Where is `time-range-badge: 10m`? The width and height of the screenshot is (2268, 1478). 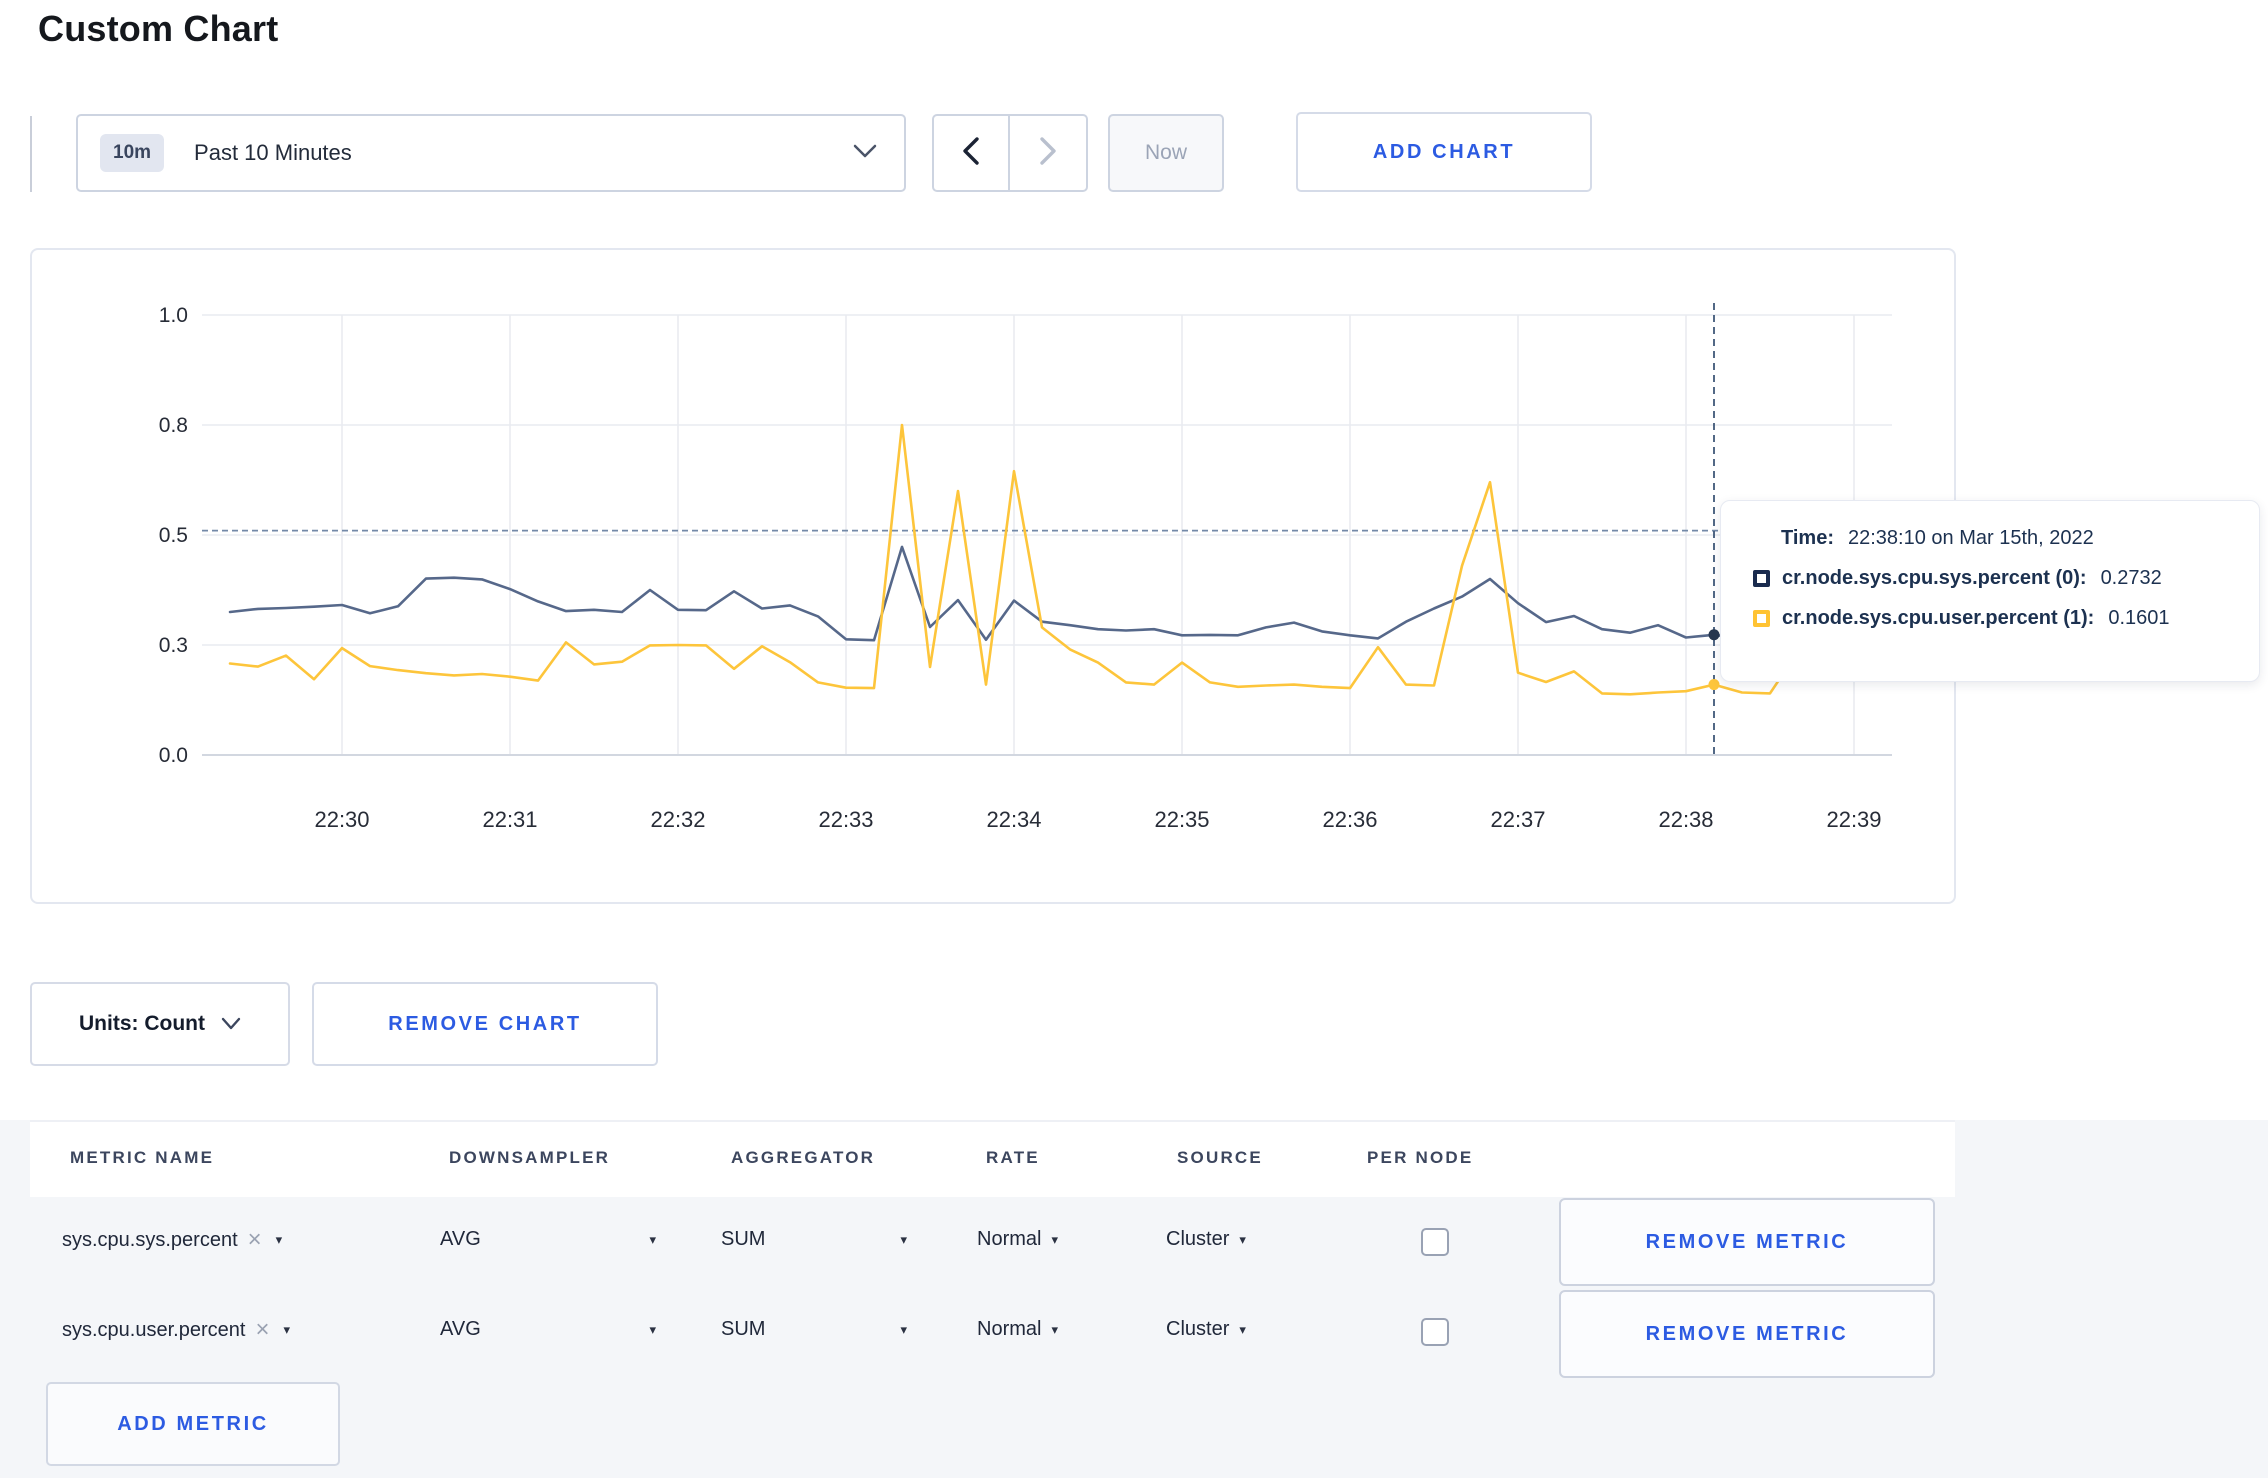 time-range-badge: 10m is located at coordinates (132, 153).